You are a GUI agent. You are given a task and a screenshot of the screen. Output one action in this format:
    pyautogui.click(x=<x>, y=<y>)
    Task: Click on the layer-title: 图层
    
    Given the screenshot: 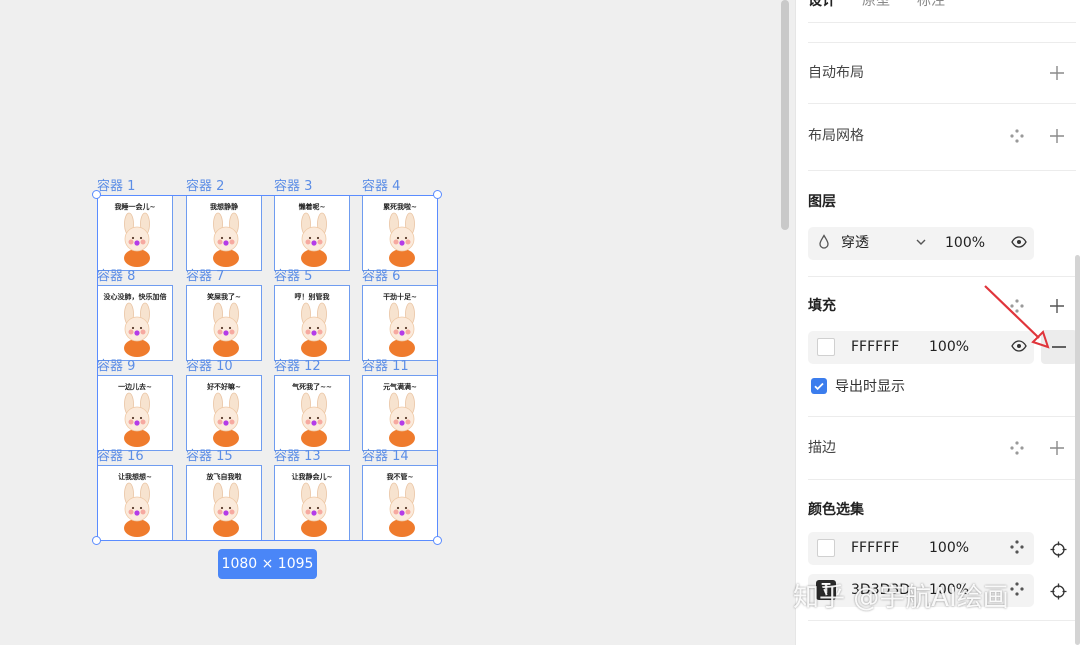 What is the action you would take?
    pyautogui.click(x=822, y=202)
    